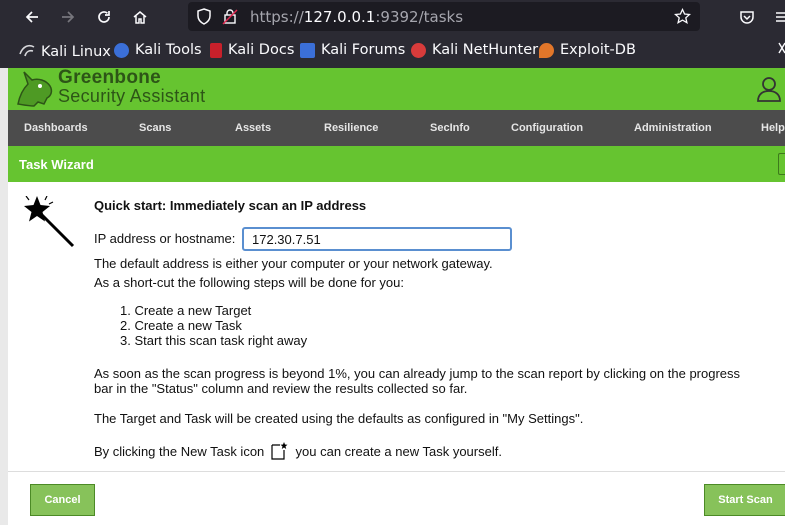 The width and height of the screenshot is (785, 525). I want to click on greenbone-logo-icon, so click(34, 90).